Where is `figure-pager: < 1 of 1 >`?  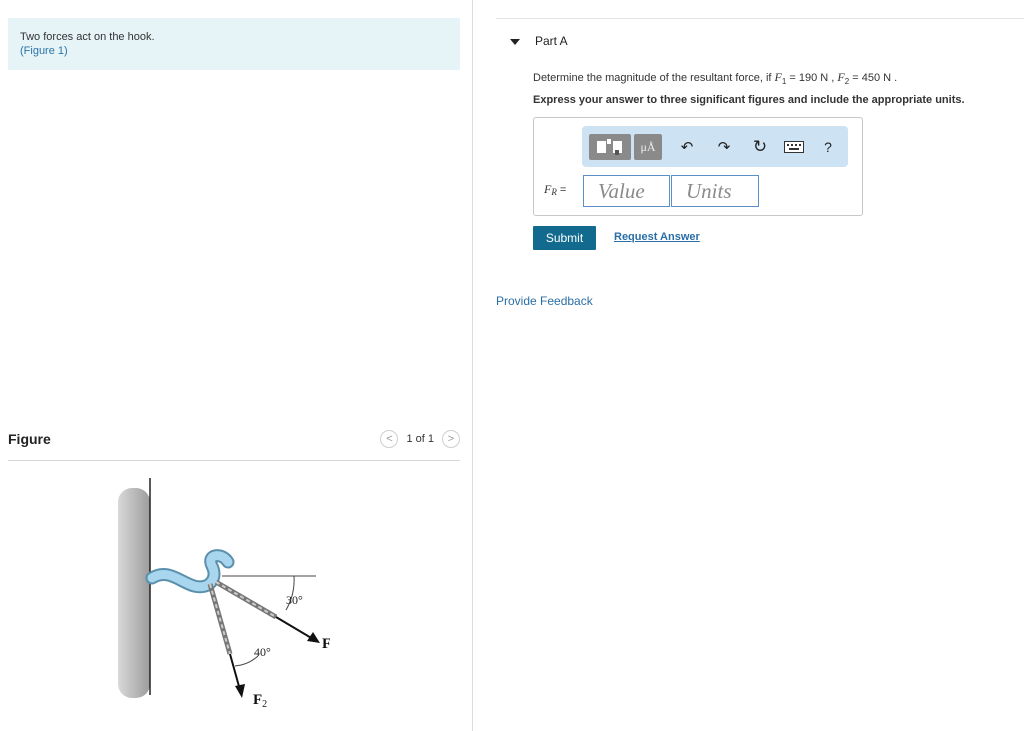 figure-pager: < 1 of 1 > is located at coordinates (420, 439).